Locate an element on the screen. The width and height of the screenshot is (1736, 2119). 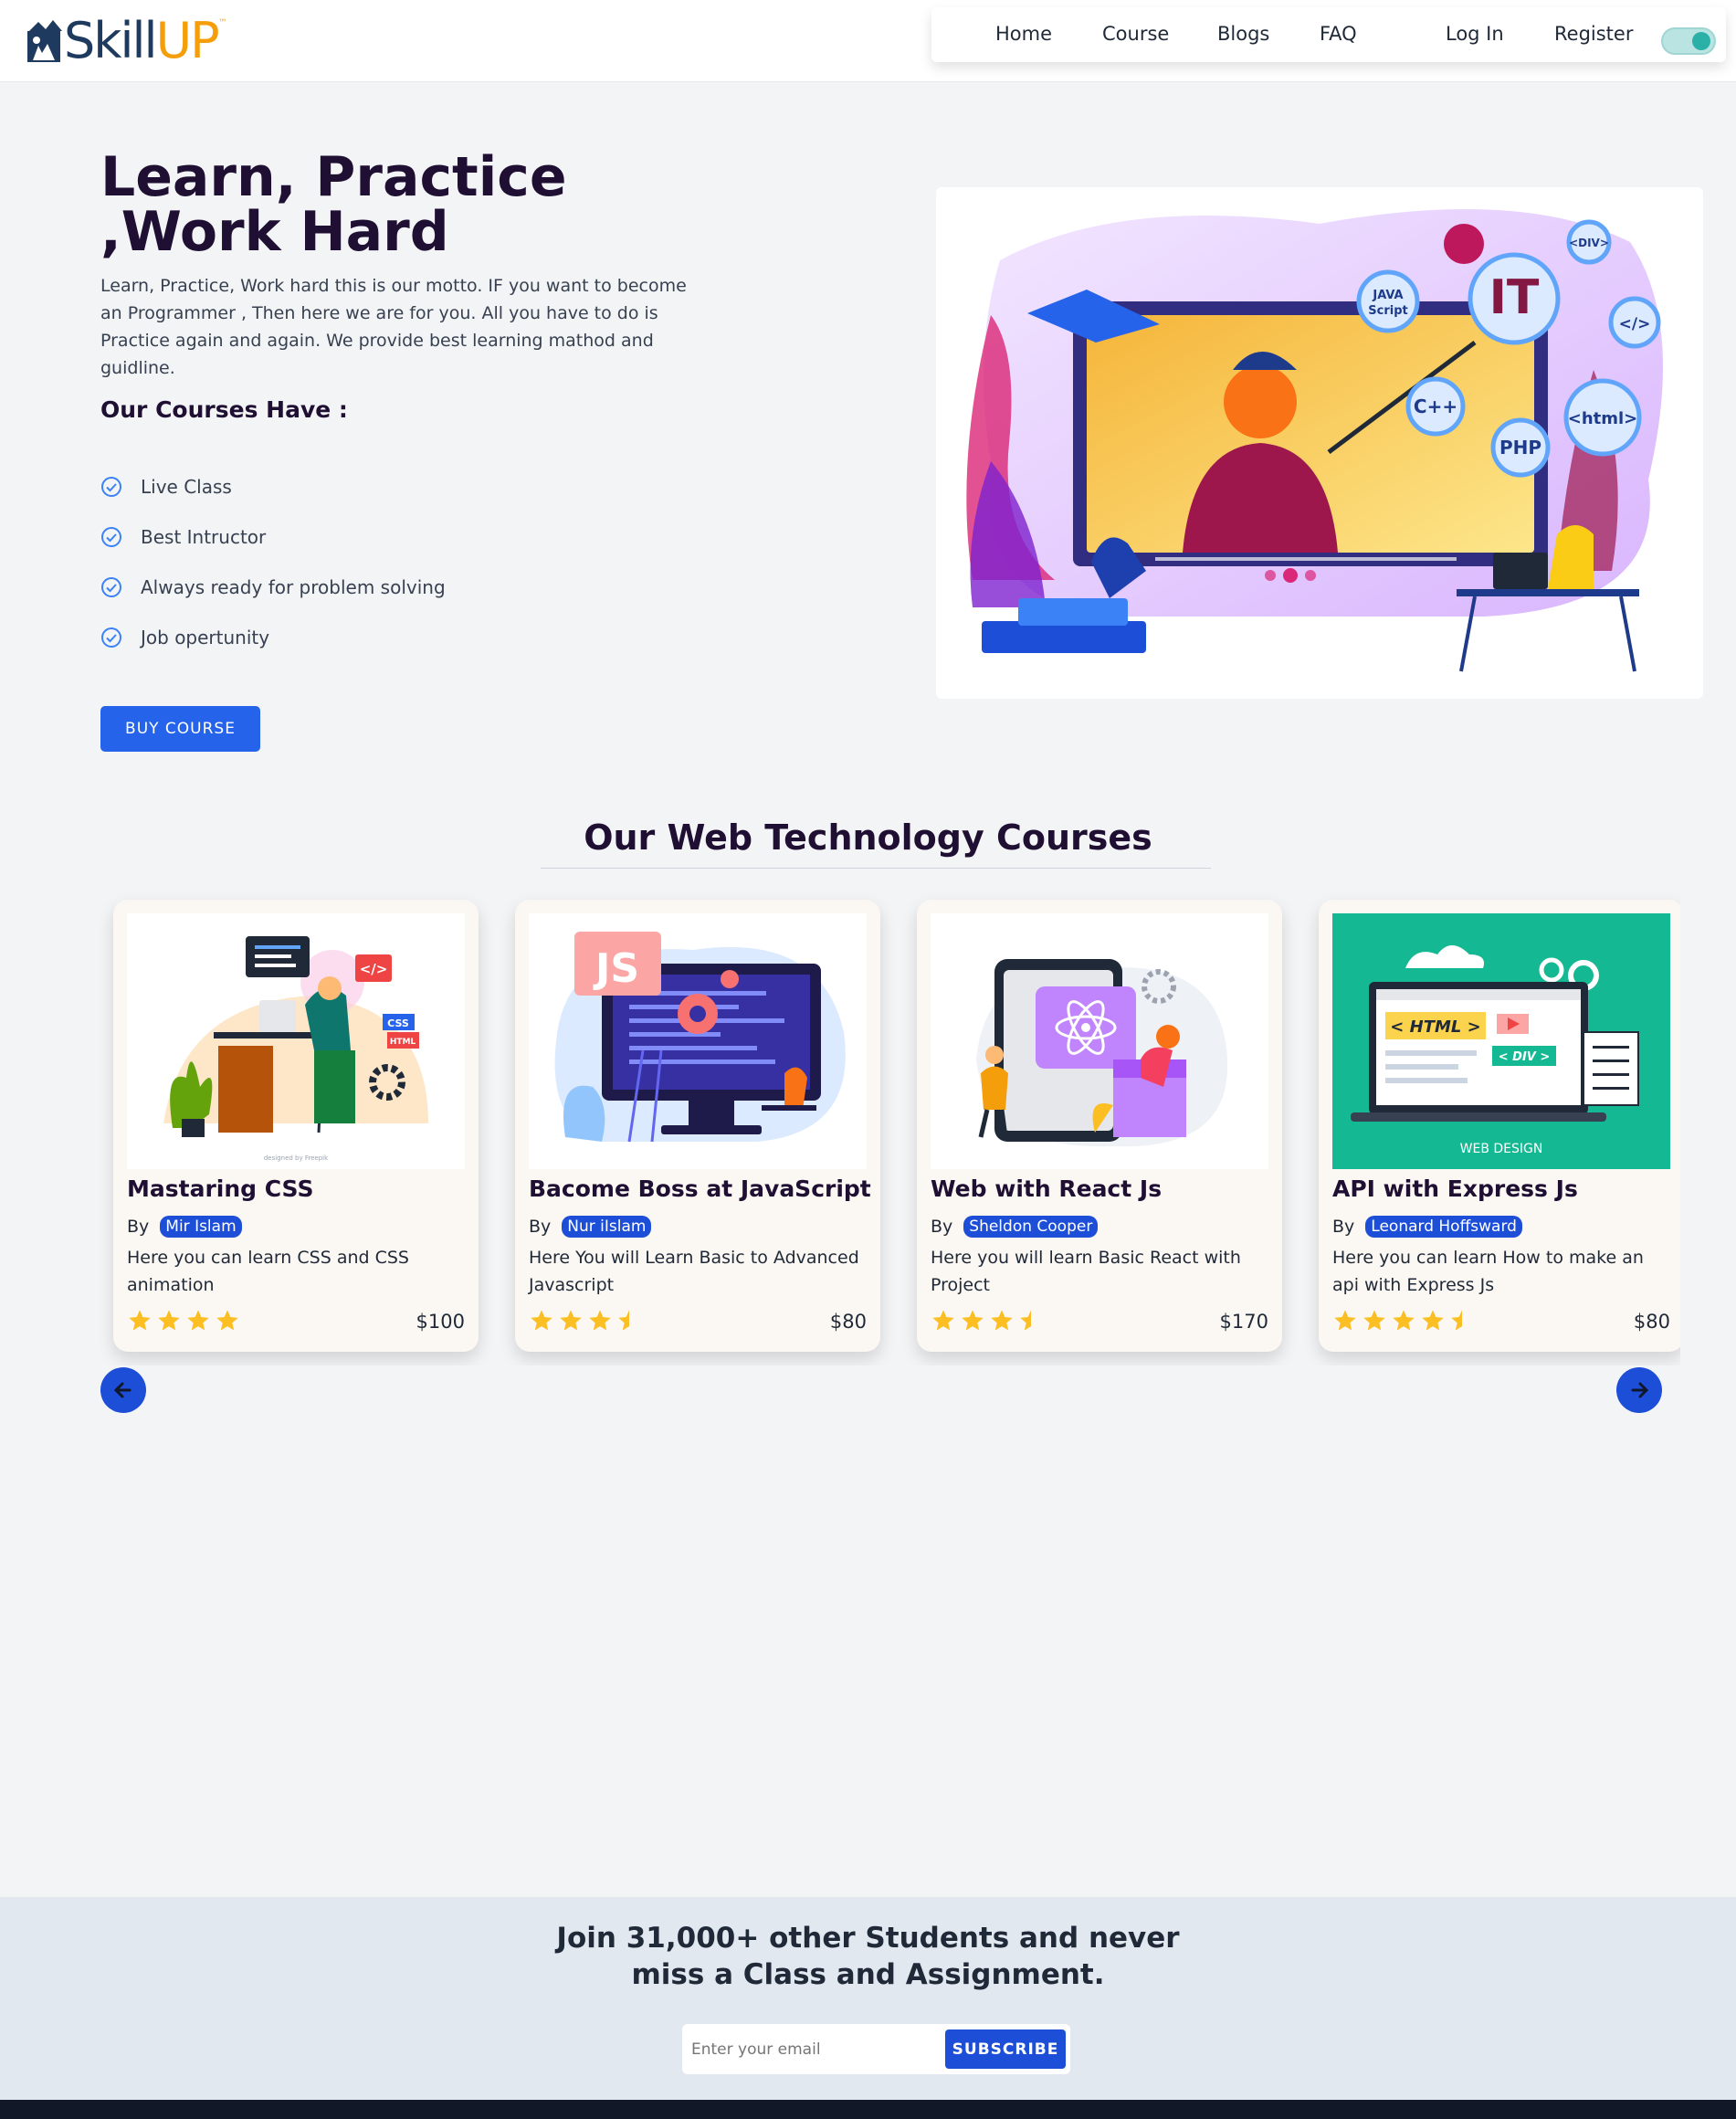
logo-trademark: ™ is located at coordinates (222, 23).